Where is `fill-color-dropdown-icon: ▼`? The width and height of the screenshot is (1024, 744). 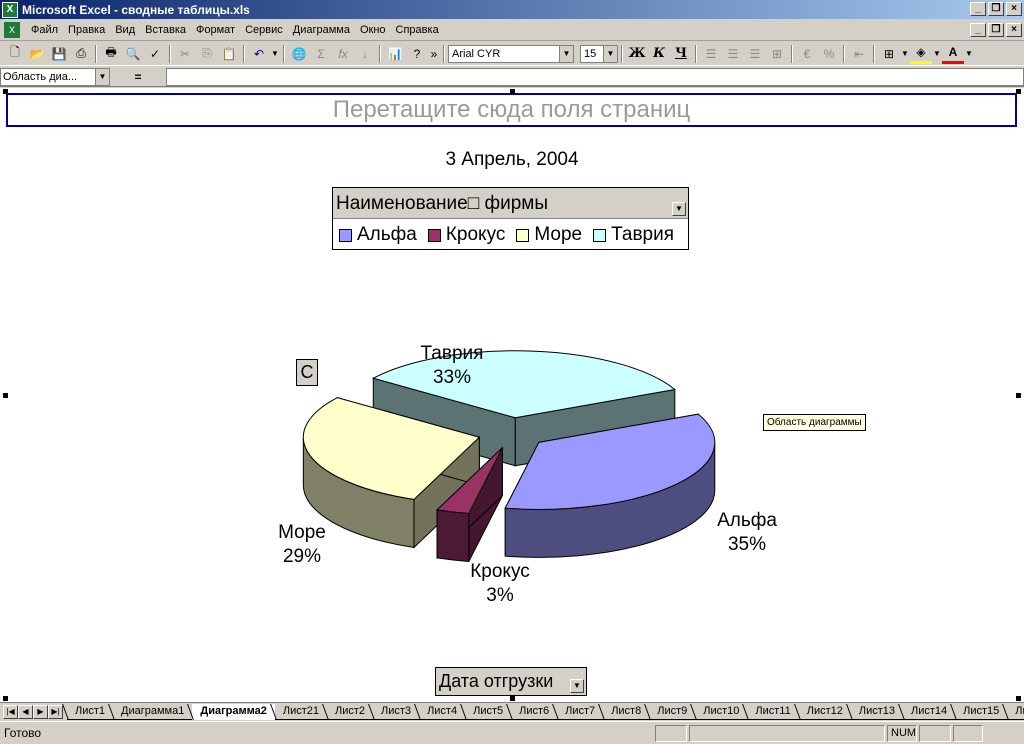 fill-color-dropdown-icon: ▼ is located at coordinates (937, 54).